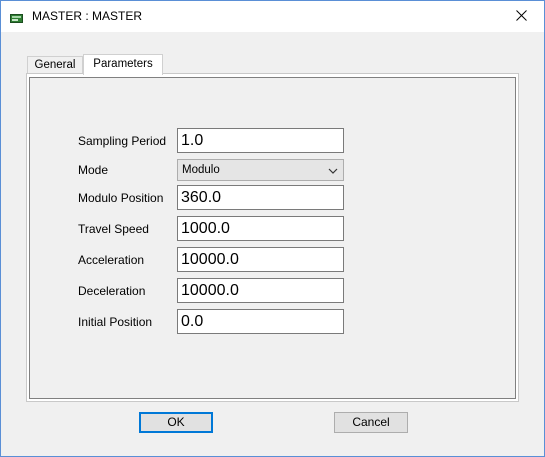 This screenshot has width=545, height=457. Describe the element at coordinates (272, 16) in the screenshot. I see `title-bar: MASTER` at that location.